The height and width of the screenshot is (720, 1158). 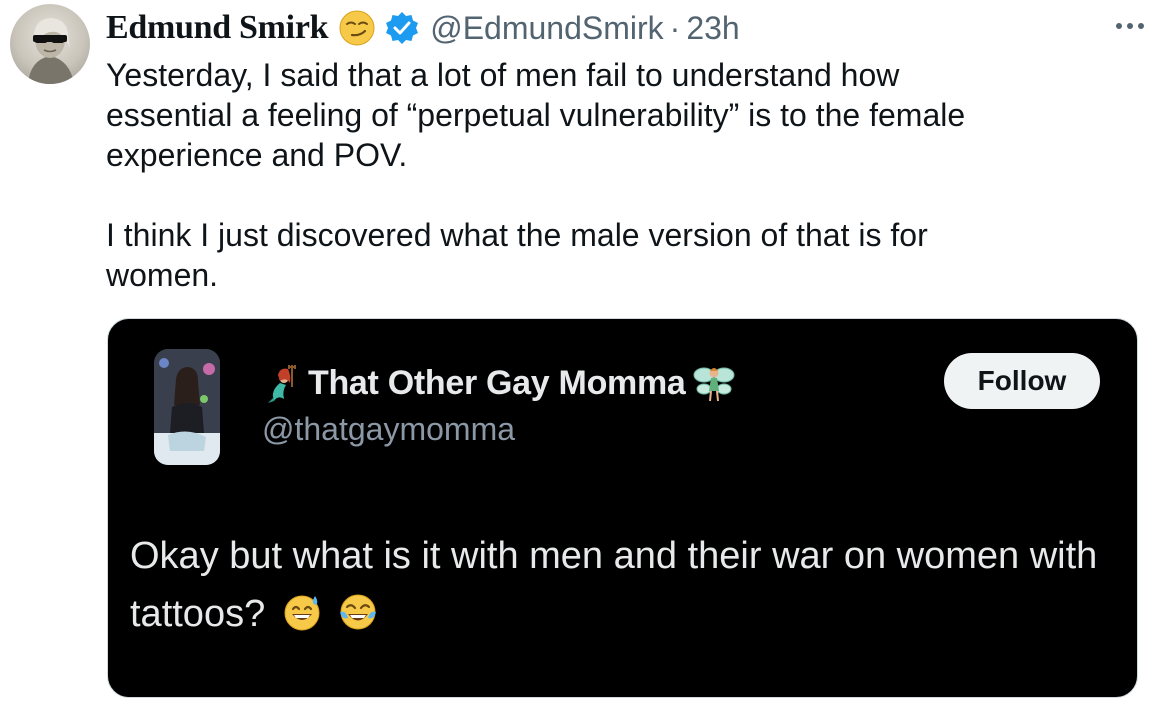 I want to click on tweet-header: Edmund Smirk @EdmundSmirk · 23h, so click(x=622, y=28).